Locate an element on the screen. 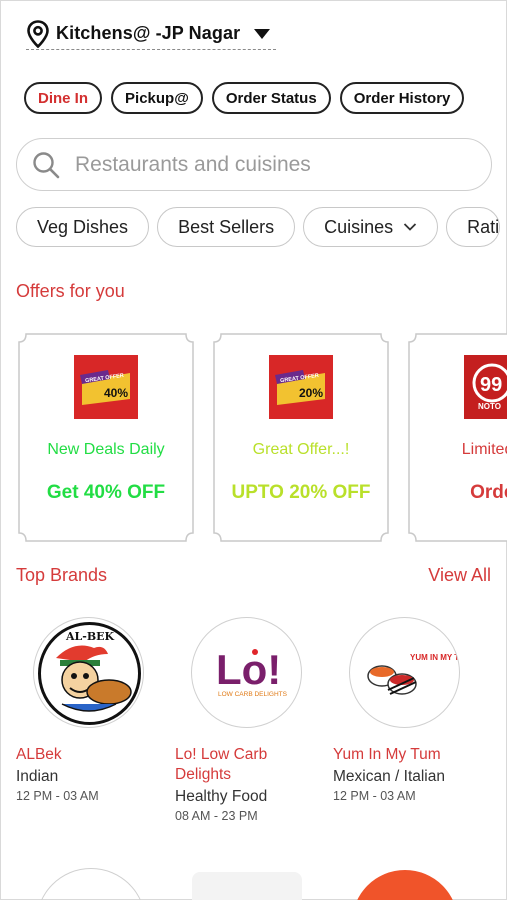 This screenshot has width=507, height=900. filter-chips: Veg Dishes Best Sellers Cuisines Rati is located at coordinates (258, 227).